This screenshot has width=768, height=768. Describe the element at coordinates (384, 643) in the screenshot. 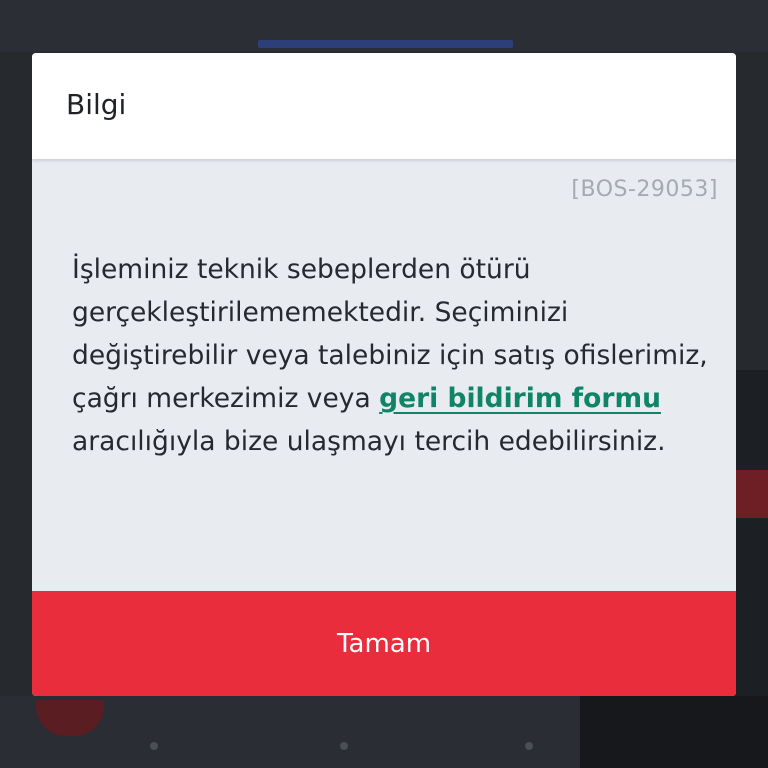

I see `confirm-button: Tamam` at that location.